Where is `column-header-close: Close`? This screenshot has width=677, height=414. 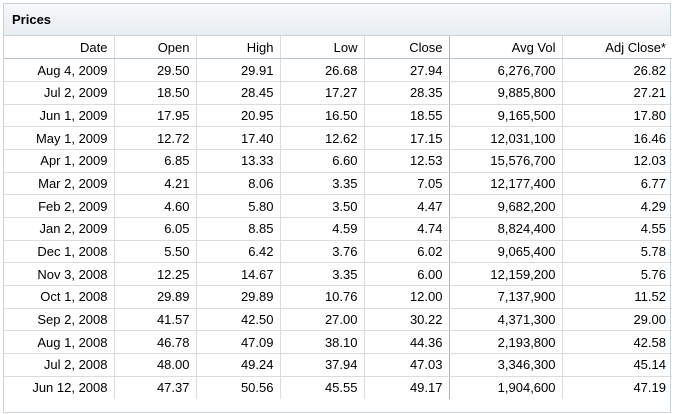 column-header-close: Close is located at coordinates (407, 48).